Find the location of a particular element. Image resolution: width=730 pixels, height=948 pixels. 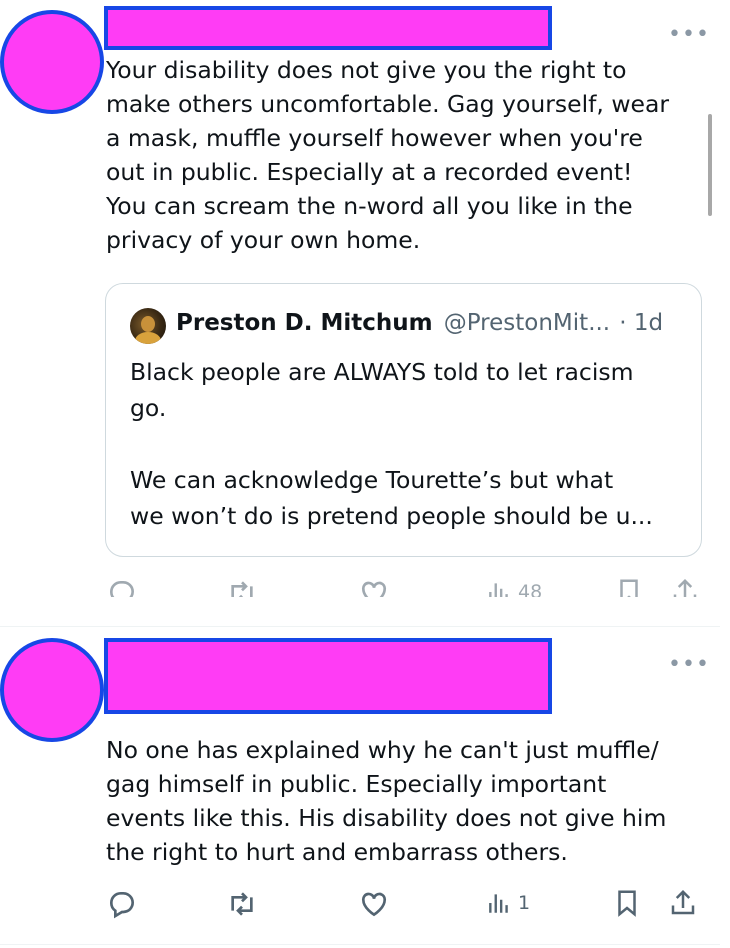

scrollbar is located at coordinates (710, 165).